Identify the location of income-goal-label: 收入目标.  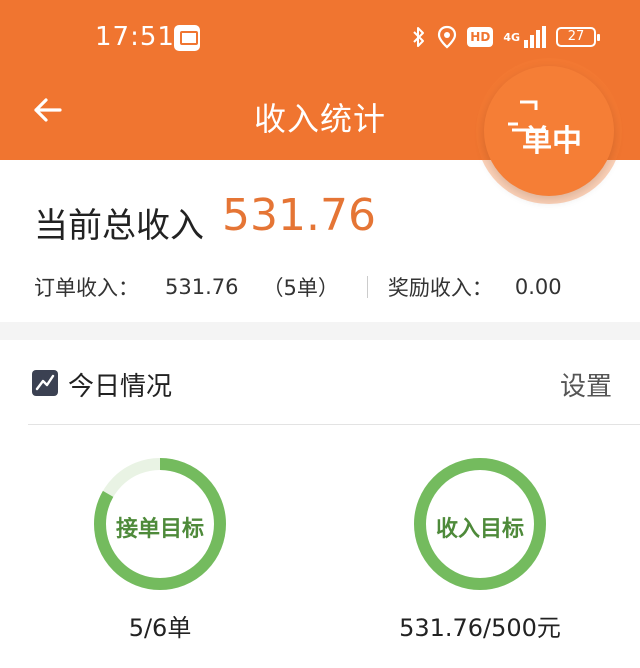
(479, 529).